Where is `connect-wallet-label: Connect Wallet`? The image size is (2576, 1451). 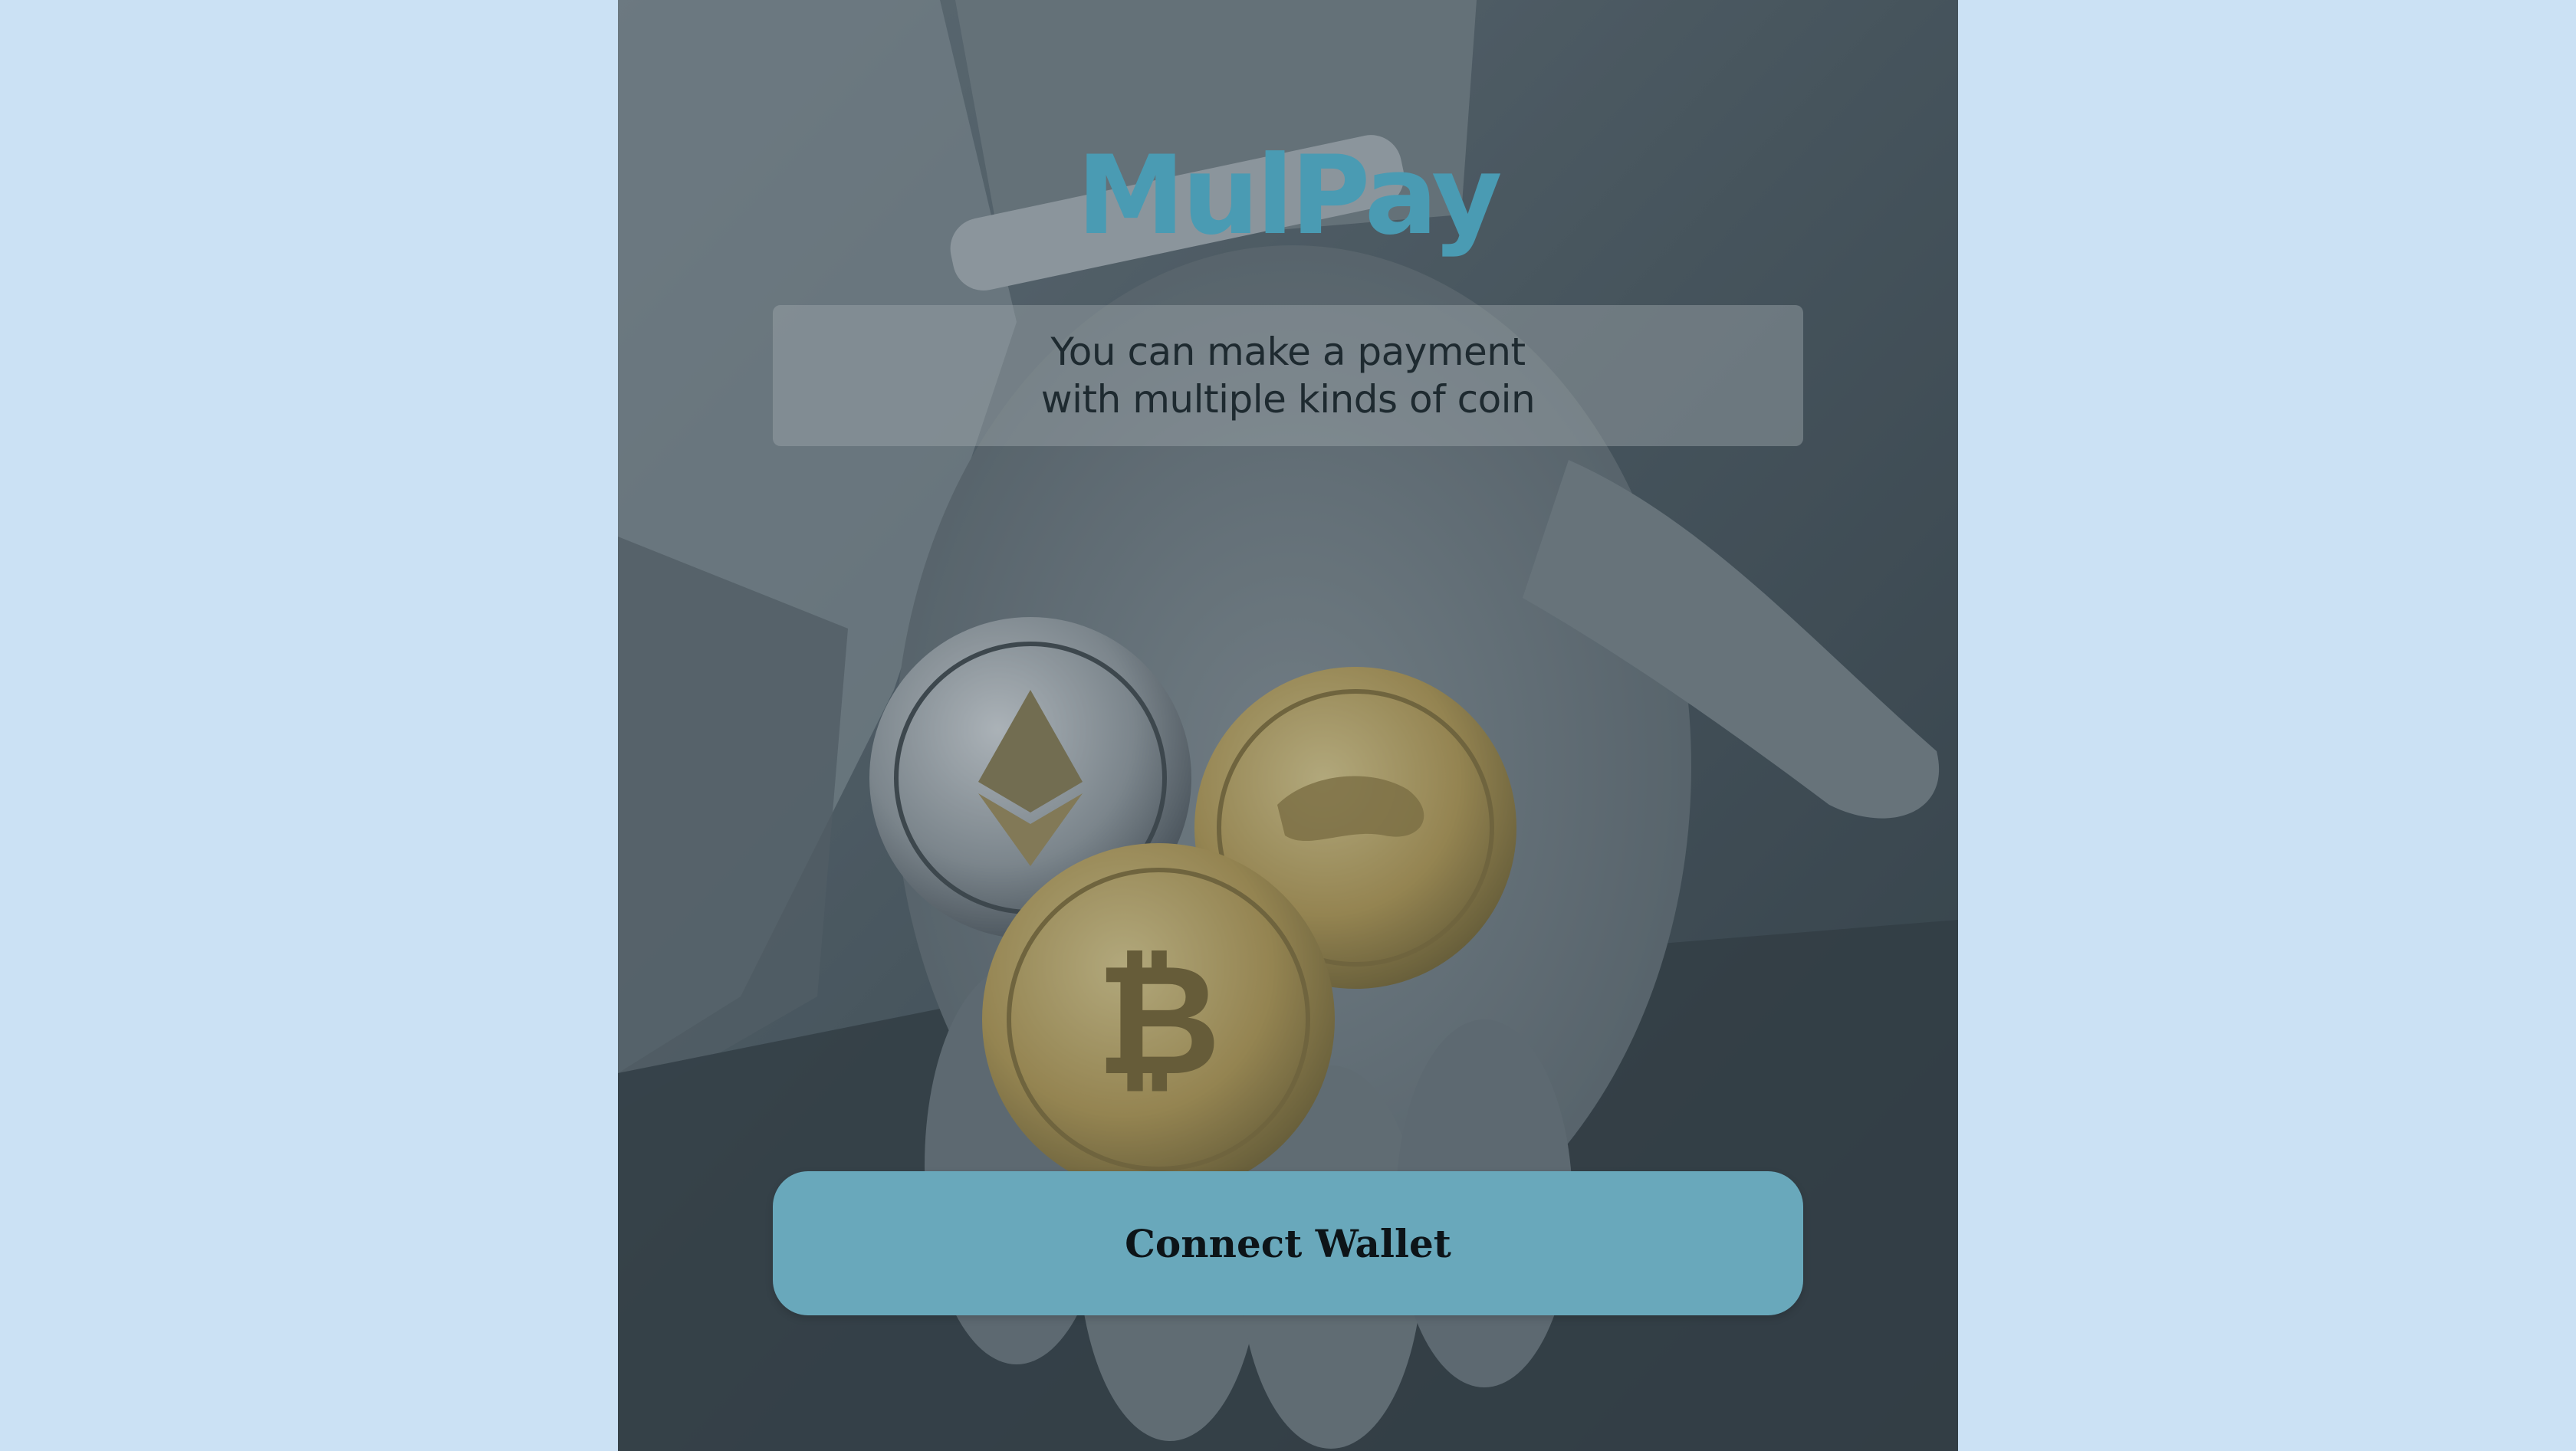 connect-wallet-label: Connect Wallet is located at coordinates (1288, 1243).